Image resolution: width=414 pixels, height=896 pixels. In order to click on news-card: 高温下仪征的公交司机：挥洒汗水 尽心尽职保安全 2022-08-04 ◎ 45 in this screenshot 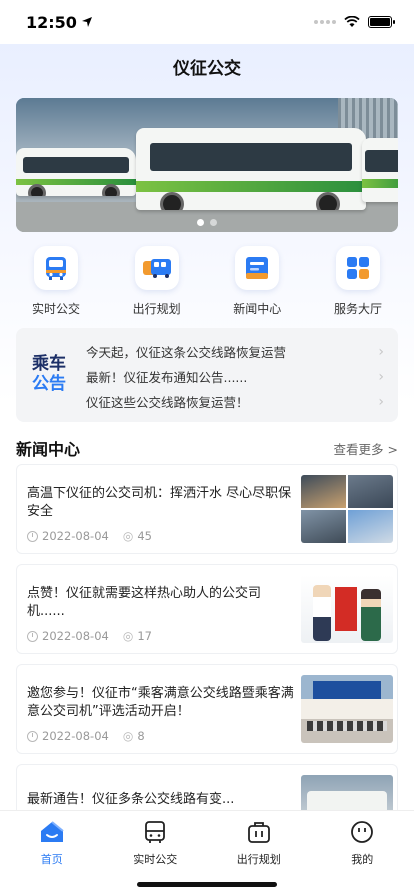, I will do `click(207, 509)`.